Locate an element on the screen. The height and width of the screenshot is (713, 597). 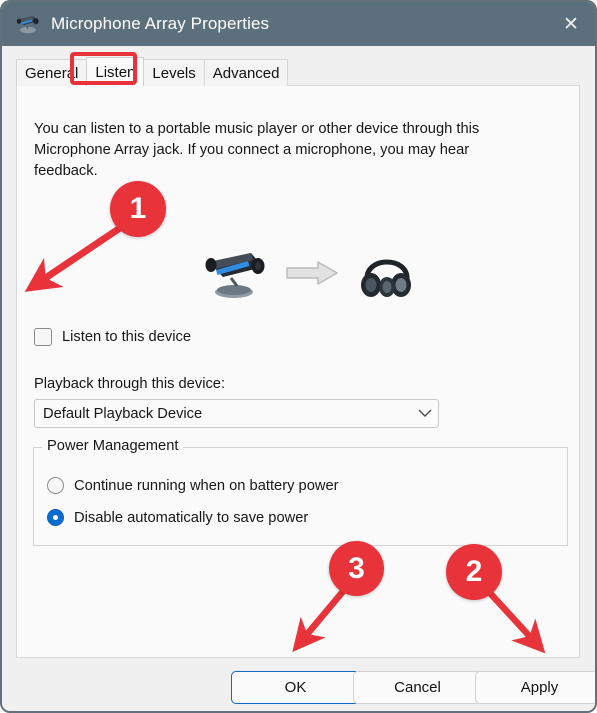
power-management-legend: Power Management is located at coordinates (113, 446).